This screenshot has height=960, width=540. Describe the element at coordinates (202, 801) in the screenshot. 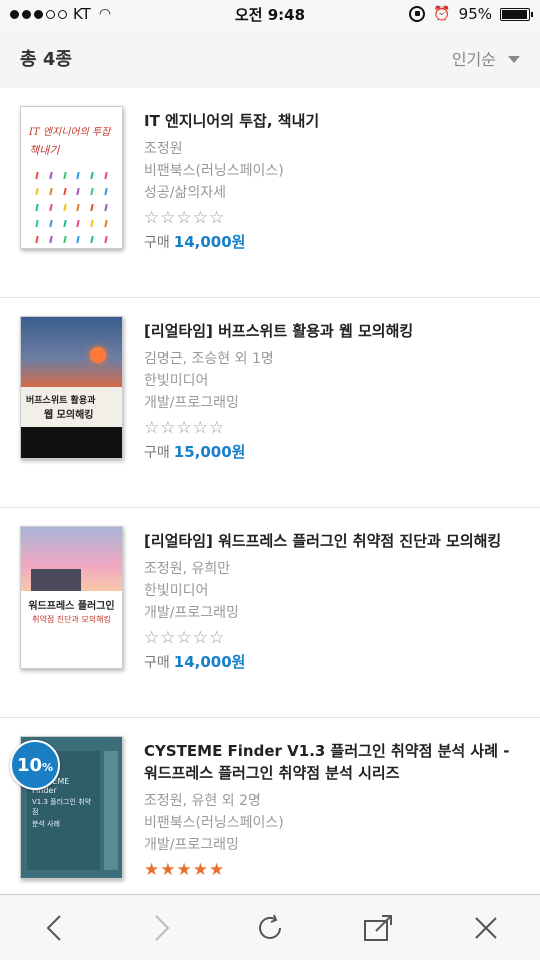

I see `book-author: 조정원, 유현 외 2명` at that location.